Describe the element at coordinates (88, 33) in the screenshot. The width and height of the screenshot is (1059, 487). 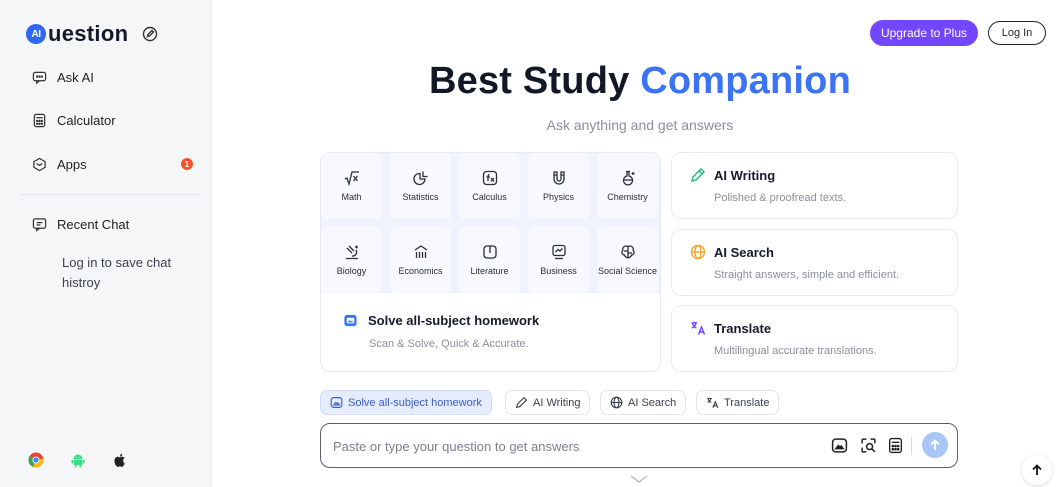
I see `logo-text: uestion` at that location.